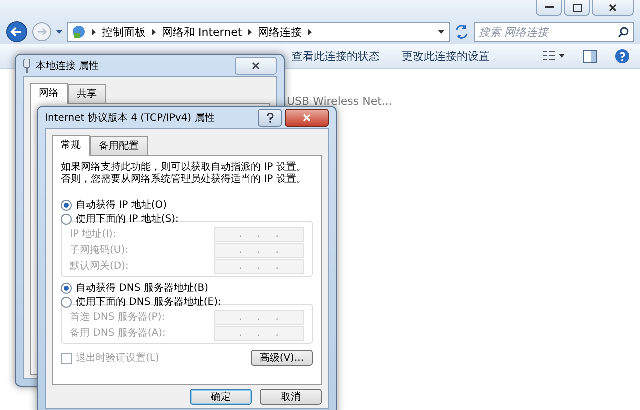 The height and width of the screenshot is (410, 640). Describe the element at coordinates (590, 56) in the screenshot. I see `preview-pane-icon` at that location.